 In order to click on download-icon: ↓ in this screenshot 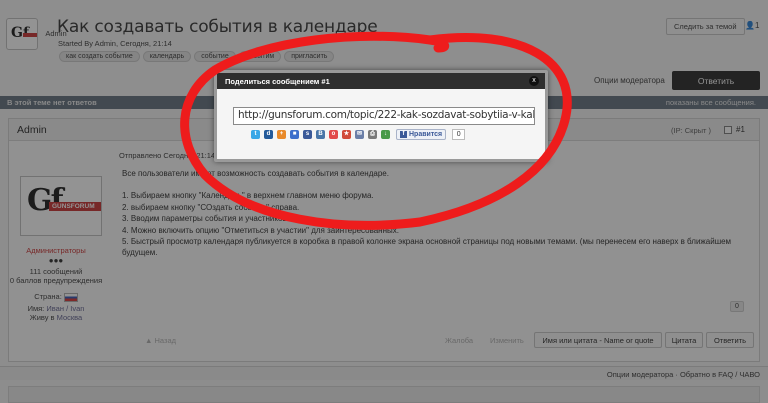, I will do `click(385, 134)`.